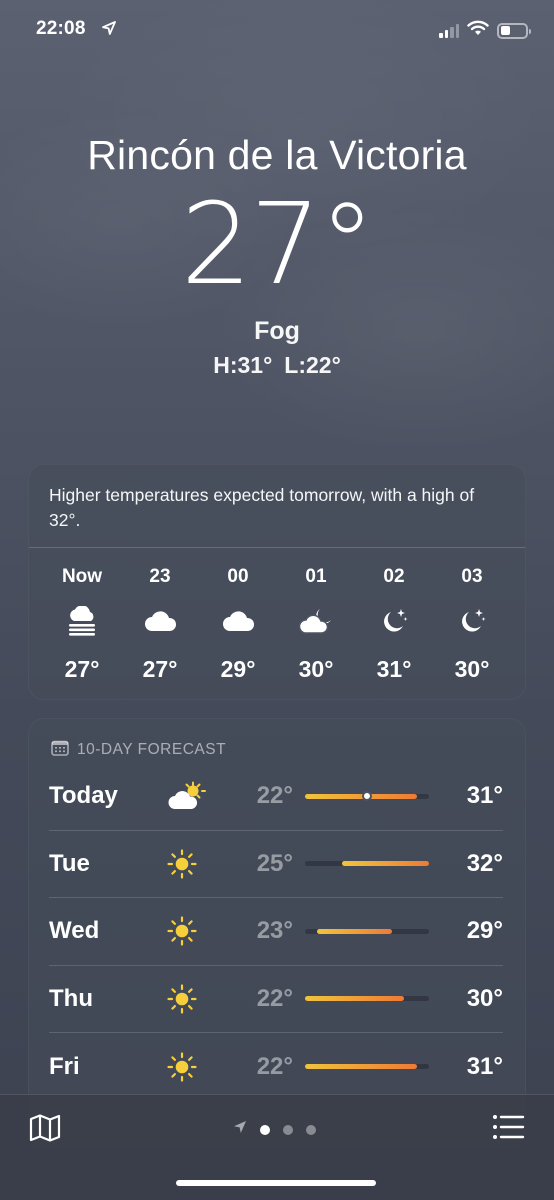  I want to click on list-icon, so click(509, 1127).